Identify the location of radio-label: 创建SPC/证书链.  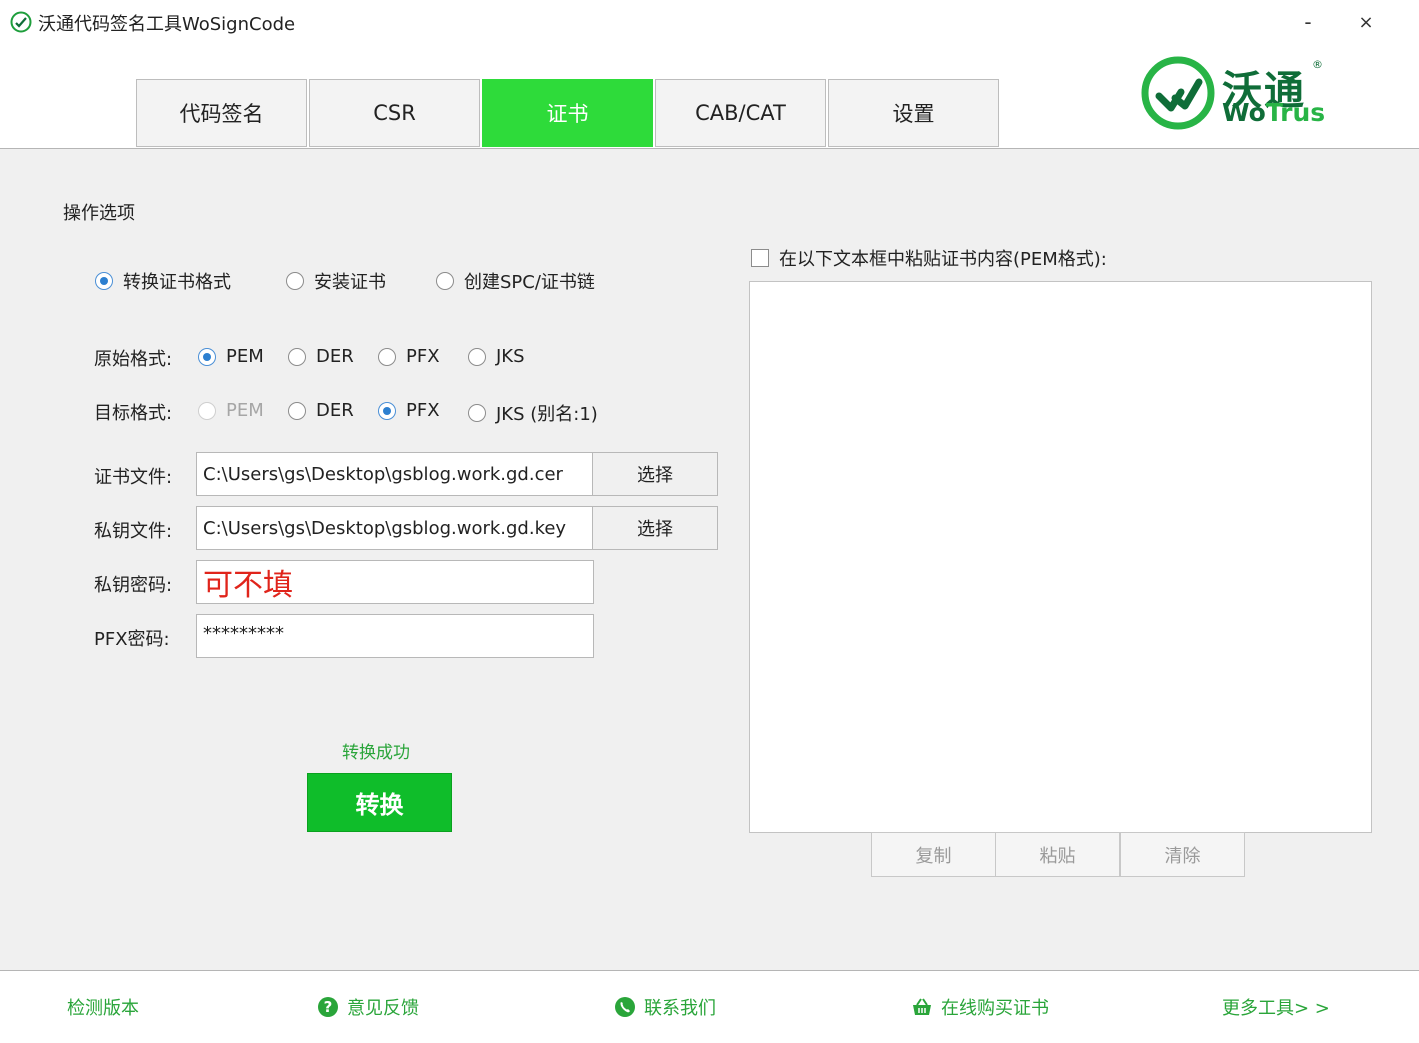
(529, 282).